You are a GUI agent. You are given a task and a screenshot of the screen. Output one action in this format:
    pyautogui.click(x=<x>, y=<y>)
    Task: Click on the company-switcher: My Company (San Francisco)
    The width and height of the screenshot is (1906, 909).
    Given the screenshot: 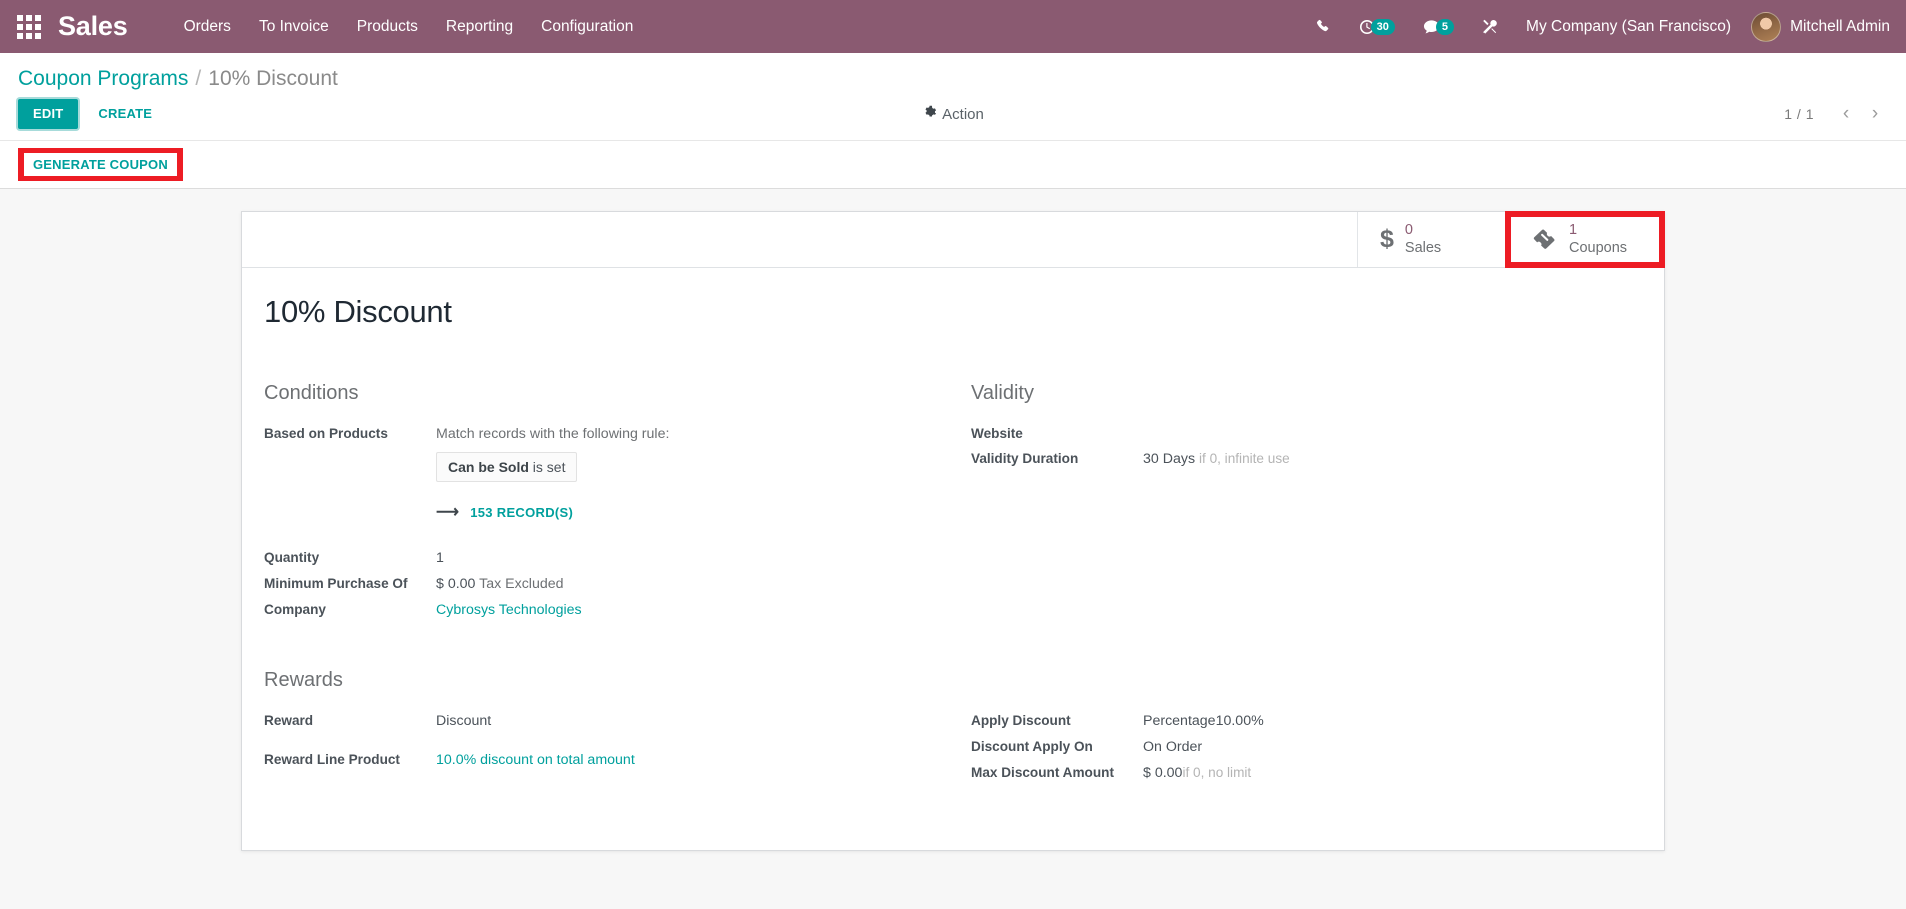 What is the action you would take?
    pyautogui.click(x=1628, y=26)
    